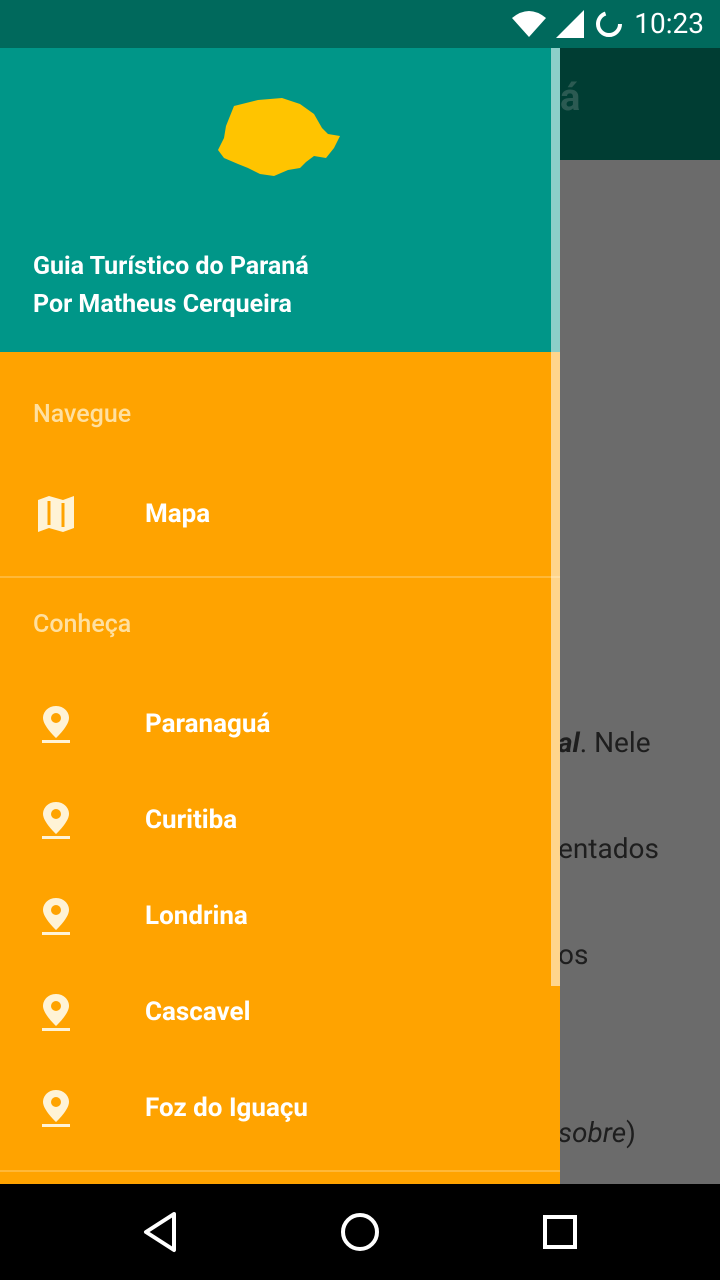 This screenshot has width=720, height=1280. I want to click on status-bar: 10:23, so click(360, 24).